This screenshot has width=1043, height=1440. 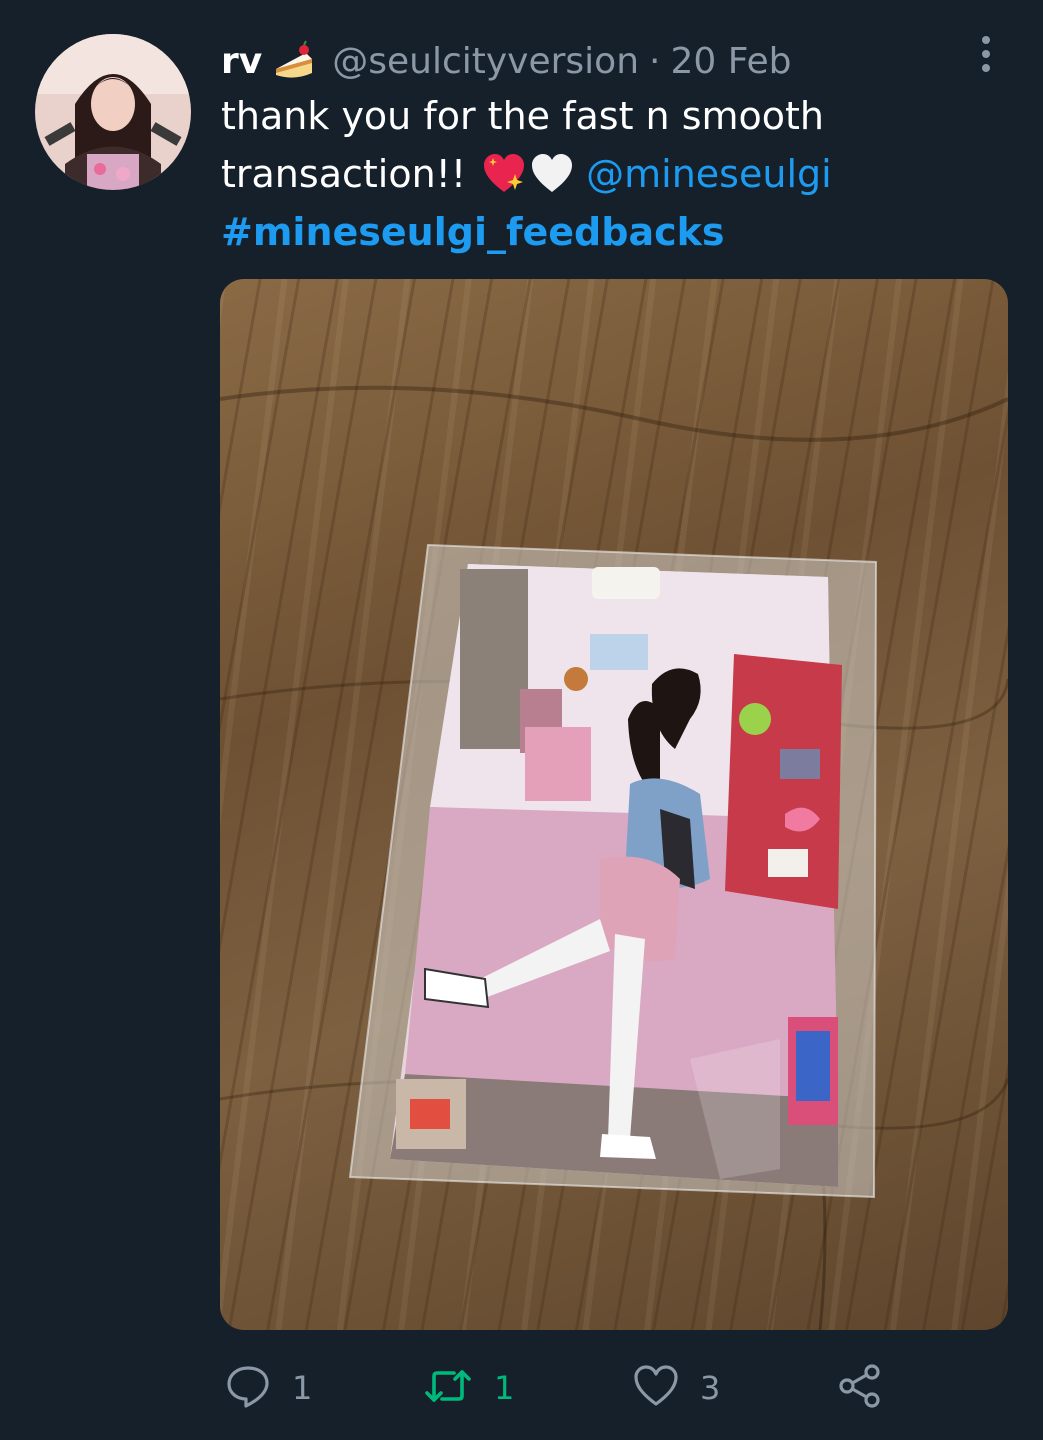 I want to click on white-heart-emoji, so click(x=552, y=174).